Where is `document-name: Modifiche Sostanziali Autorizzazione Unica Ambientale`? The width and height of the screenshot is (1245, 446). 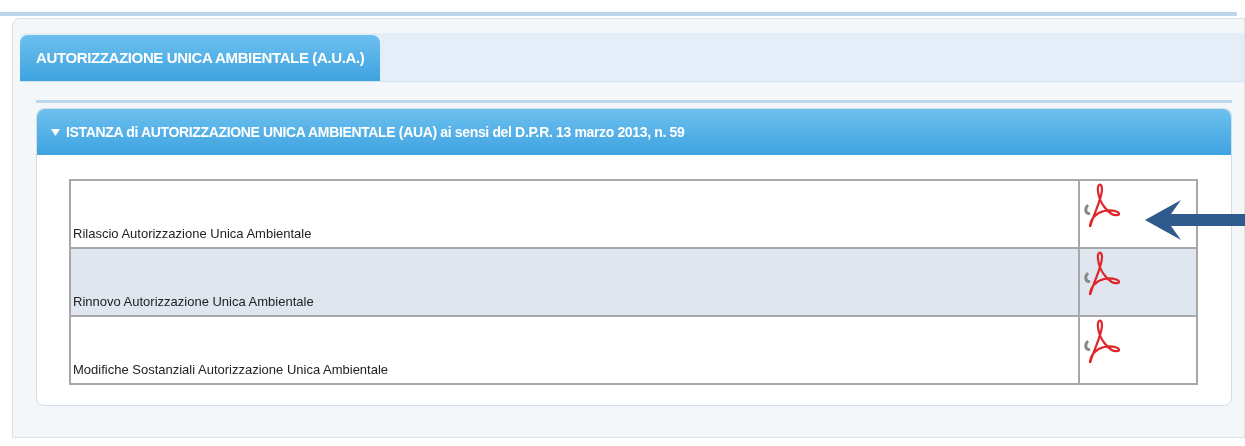 document-name: Modifiche Sostanziali Autorizzazione Unica Ambientale is located at coordinates (231, 369).